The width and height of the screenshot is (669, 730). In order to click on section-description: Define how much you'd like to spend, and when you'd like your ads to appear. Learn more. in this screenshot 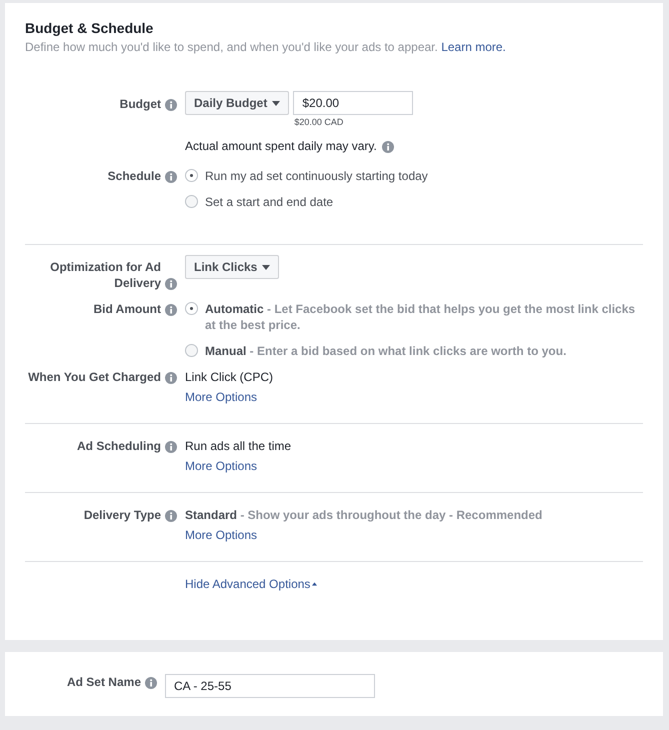, I will do `click(266, 47)`.